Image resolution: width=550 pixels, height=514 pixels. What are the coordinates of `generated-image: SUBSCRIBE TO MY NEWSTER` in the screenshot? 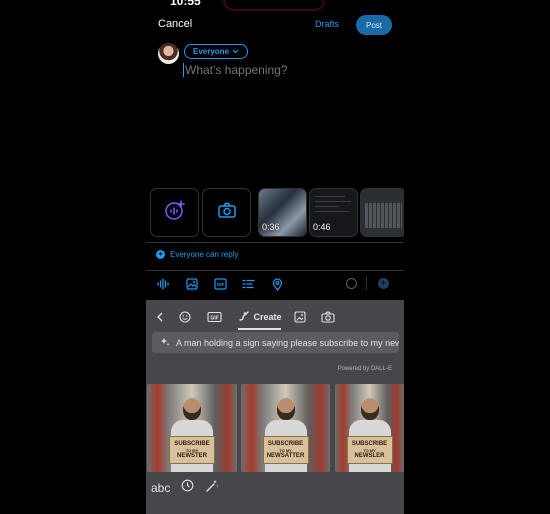 It's located at (192, 428).